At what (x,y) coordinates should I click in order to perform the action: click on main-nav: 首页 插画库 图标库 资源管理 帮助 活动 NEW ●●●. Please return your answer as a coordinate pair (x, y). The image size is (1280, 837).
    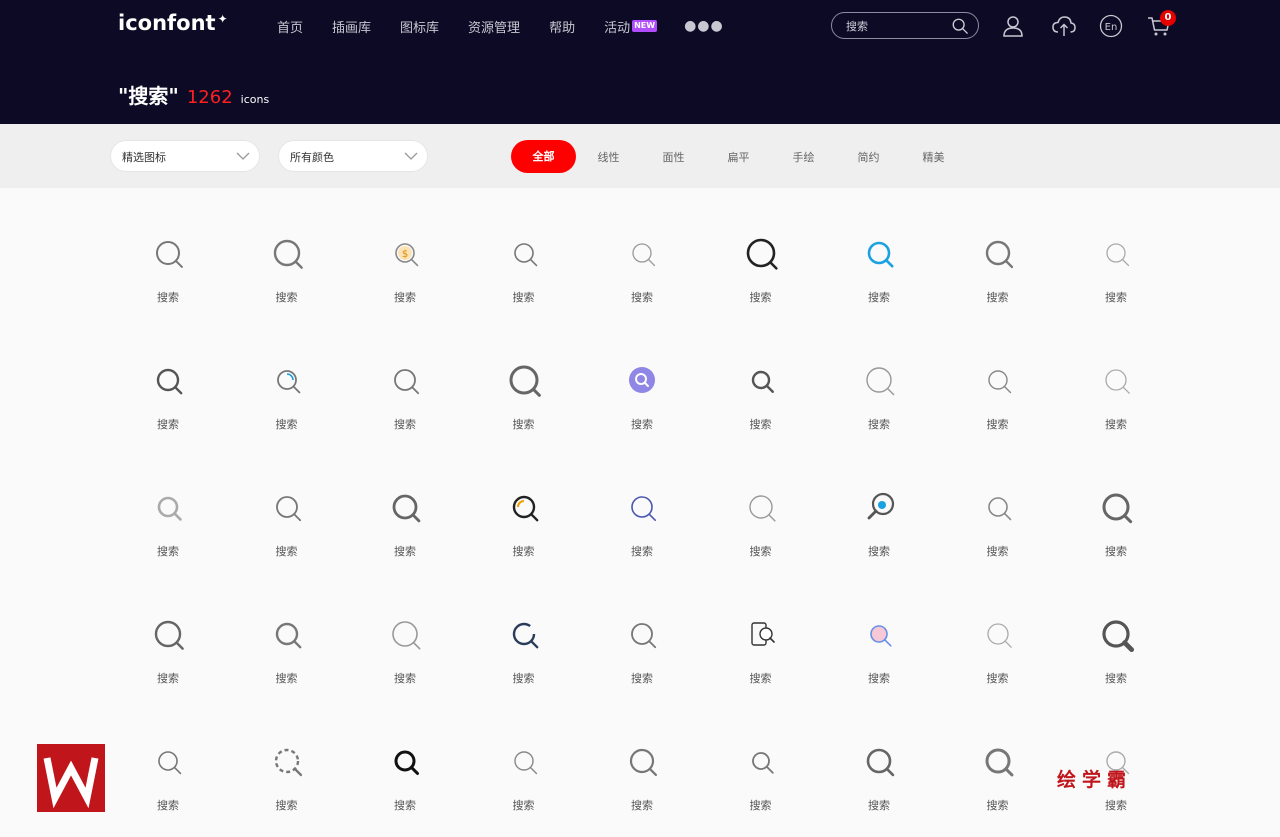
    Looking at the image, I should click on (500, 26).